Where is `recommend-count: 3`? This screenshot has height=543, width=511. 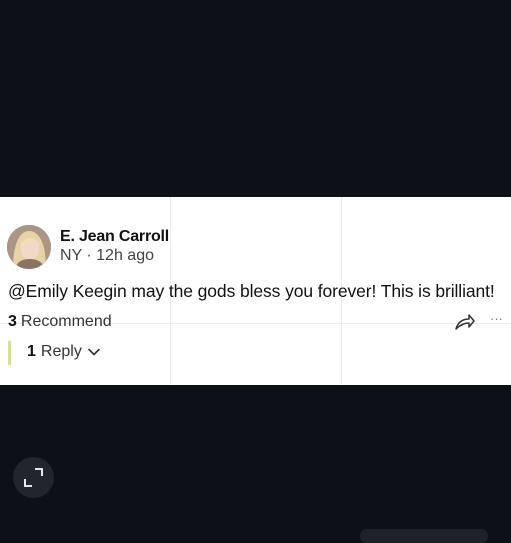 recommend-count: 3 is located at coordinates (12, 321).